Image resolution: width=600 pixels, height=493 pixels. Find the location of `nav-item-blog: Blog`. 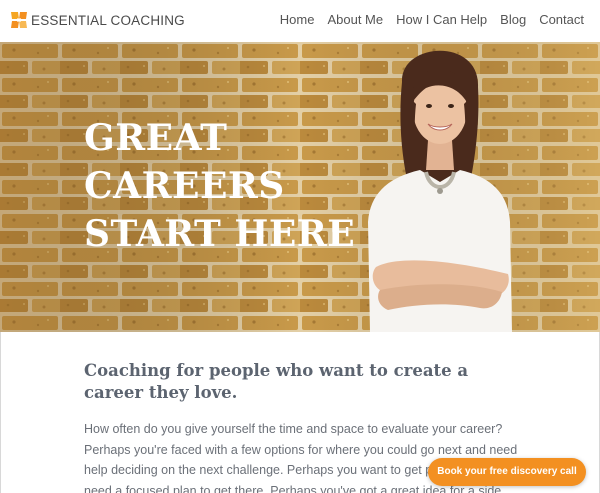

nav-item-blog: Blog is located at coordinates (513, 19).